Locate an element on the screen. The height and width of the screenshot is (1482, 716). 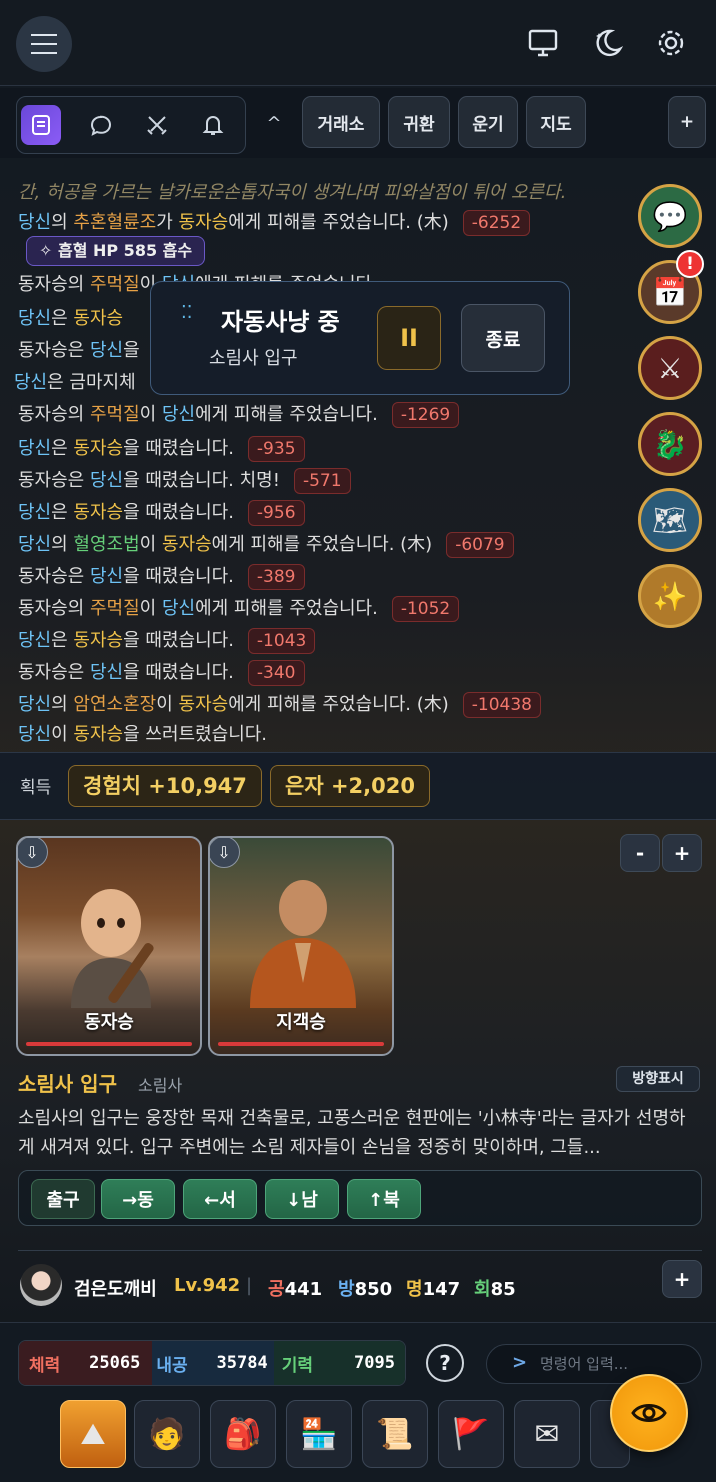
log-text: 주먹질 is located at coordinates (114, 284).